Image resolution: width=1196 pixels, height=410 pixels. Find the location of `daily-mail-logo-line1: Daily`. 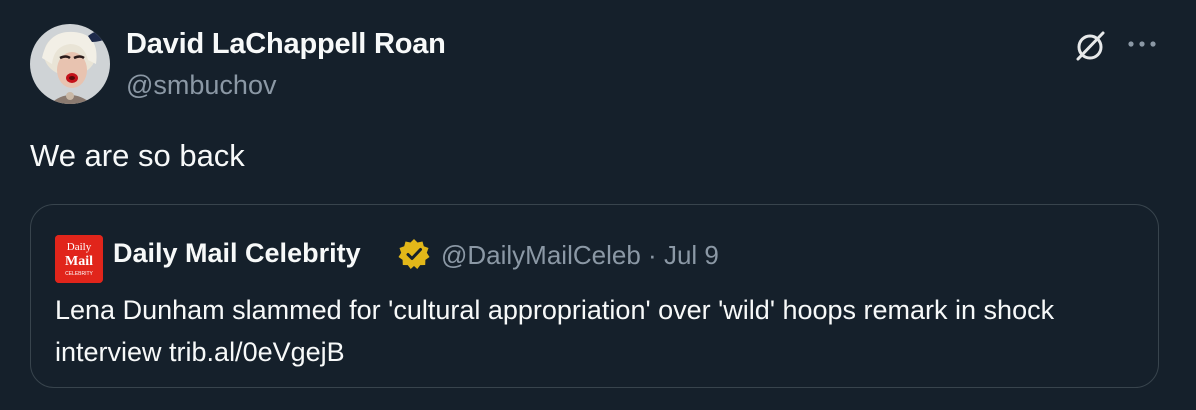

daily-mail-logo-line1: Daily is located at coordinates (79, 247).